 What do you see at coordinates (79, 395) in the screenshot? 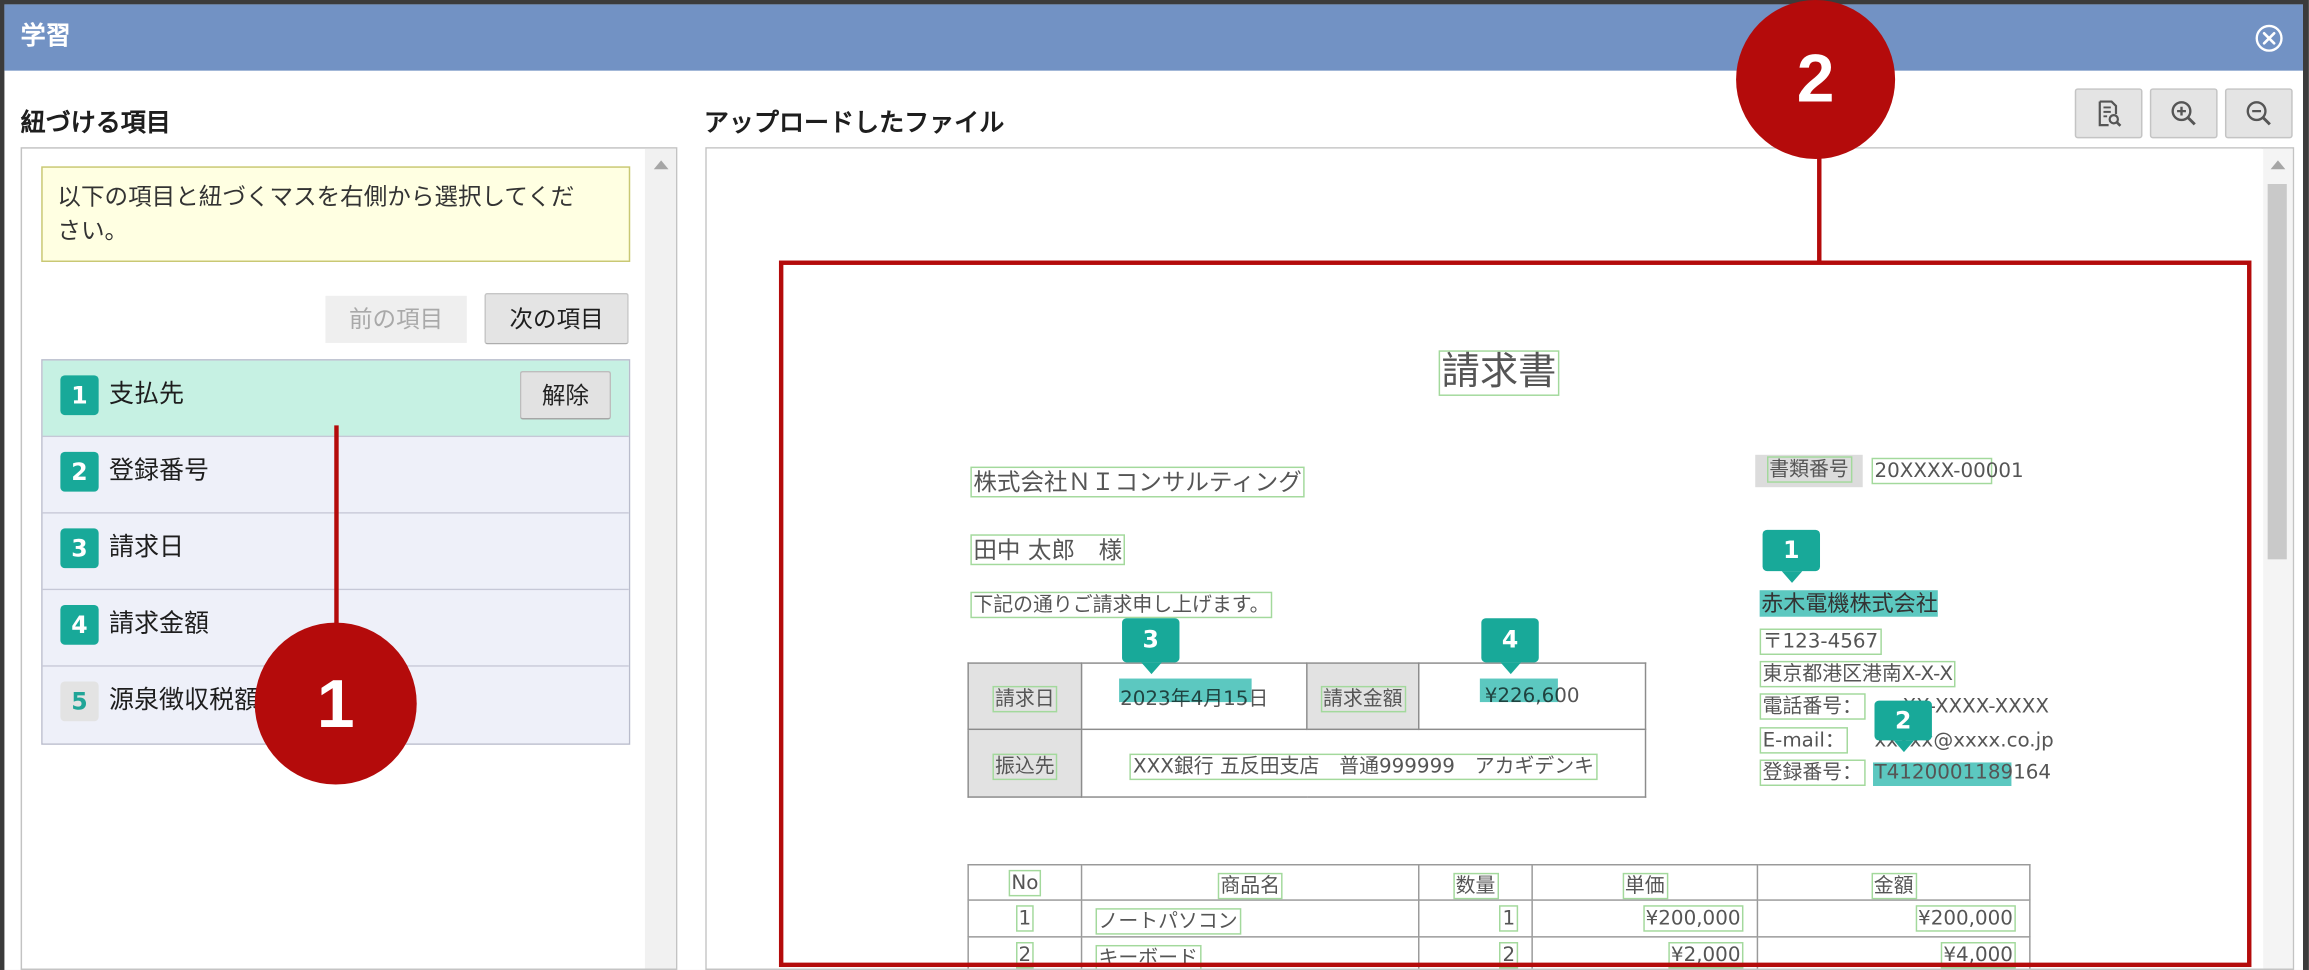
I see `item-number-badge: 1` at bounding box center [79, 395].